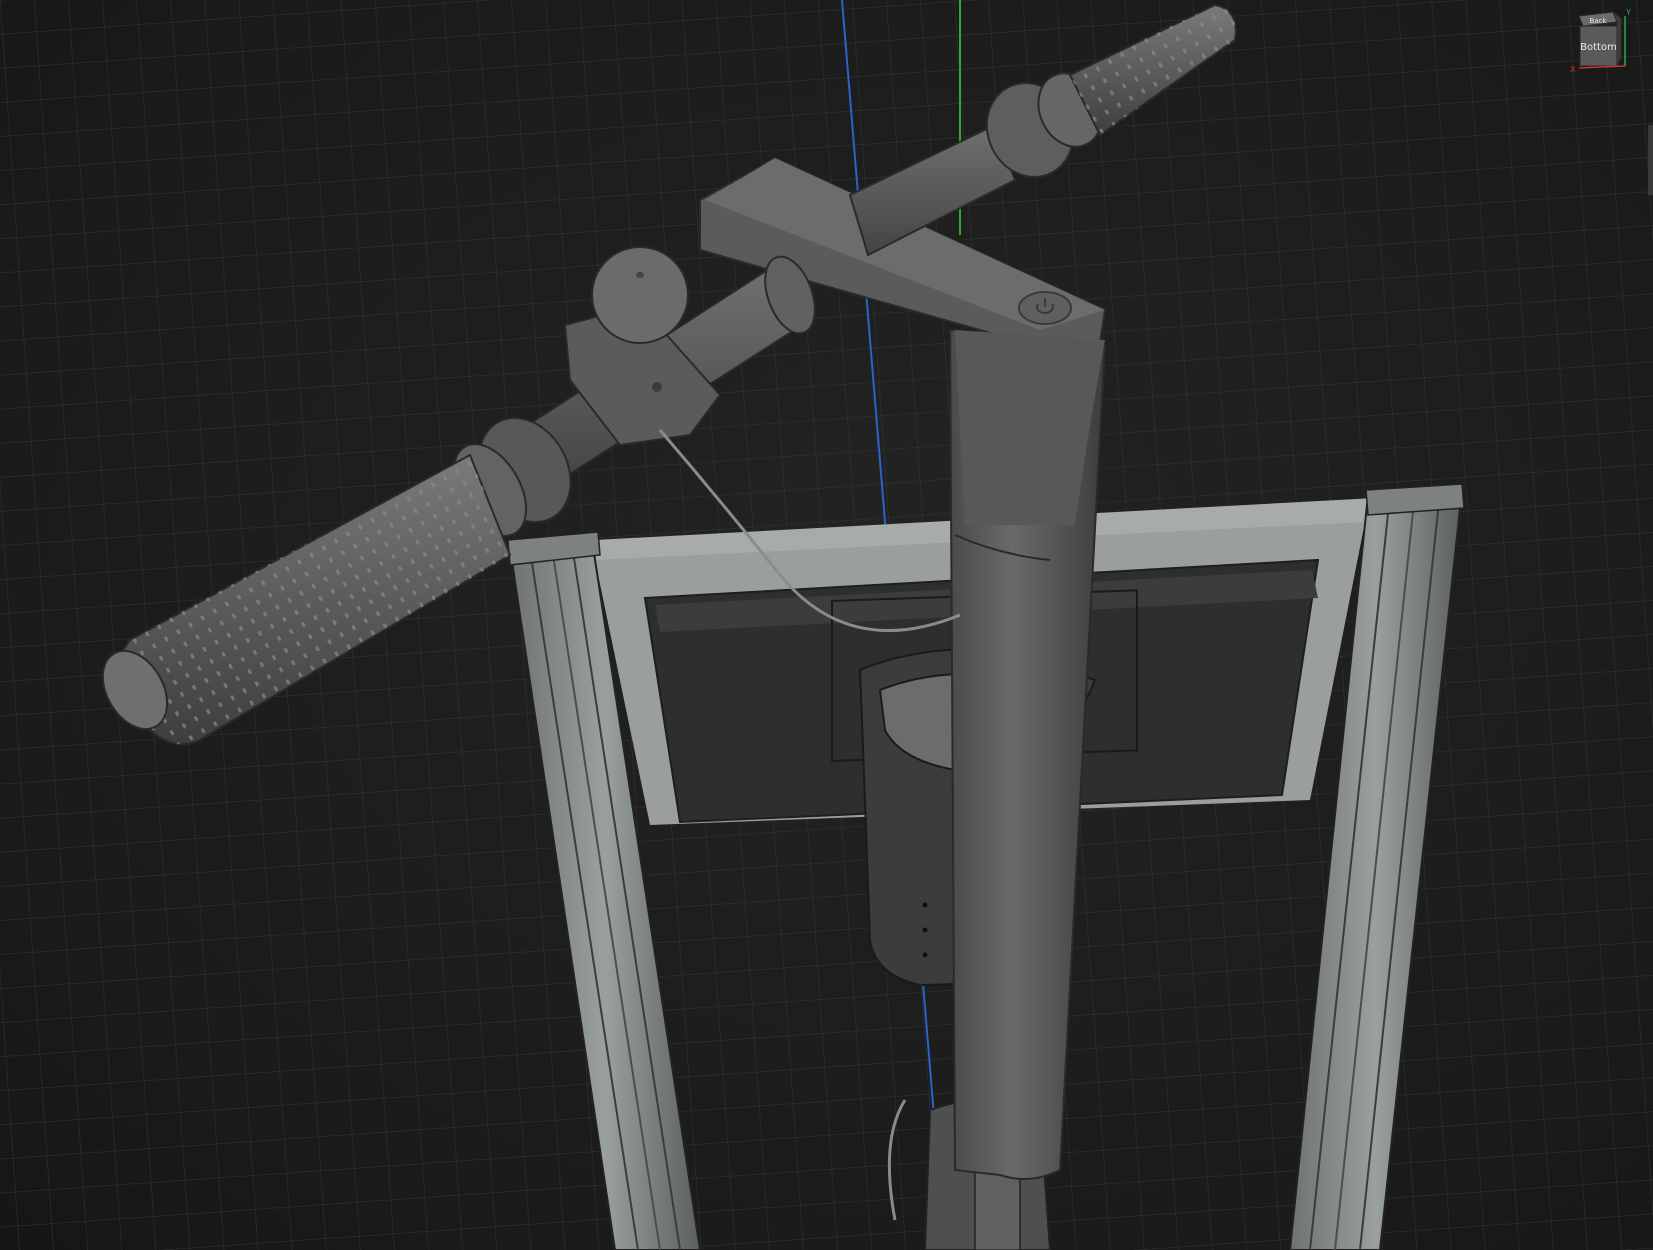 Image resolution: width=1653 pixels, height=1250 pixels. I want to click on power-button-icon, so click(1045, 308).